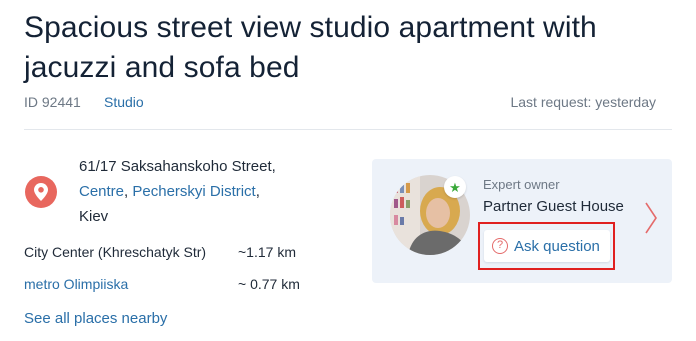 Image resolution: width=696 pixels, height=341 pixels. What do you see at coordinates (257, 191) in the screenshot?
I see `address-suffix: ,` at bounding box center [257, 191].